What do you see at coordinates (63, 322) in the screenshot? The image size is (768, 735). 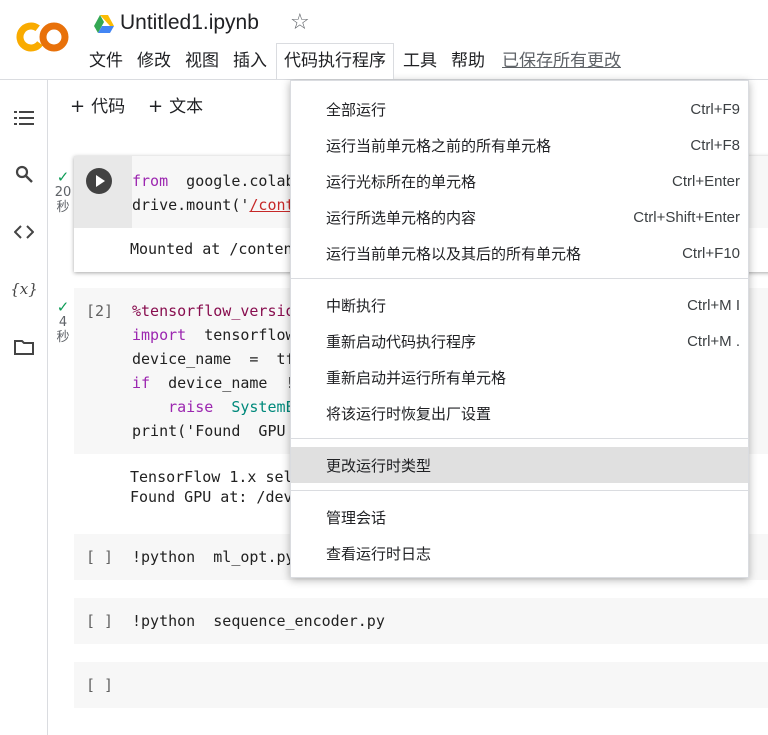 I see `cell-status: ✓ 4 秒` at bounding box center [63, 322].